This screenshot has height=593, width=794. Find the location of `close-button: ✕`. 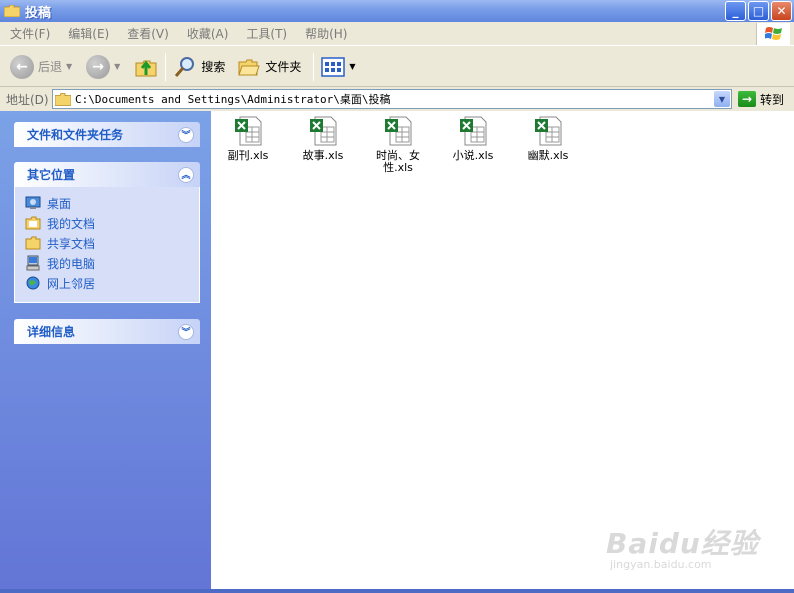

close-button: ✕ is located at coordinates (781, 11).